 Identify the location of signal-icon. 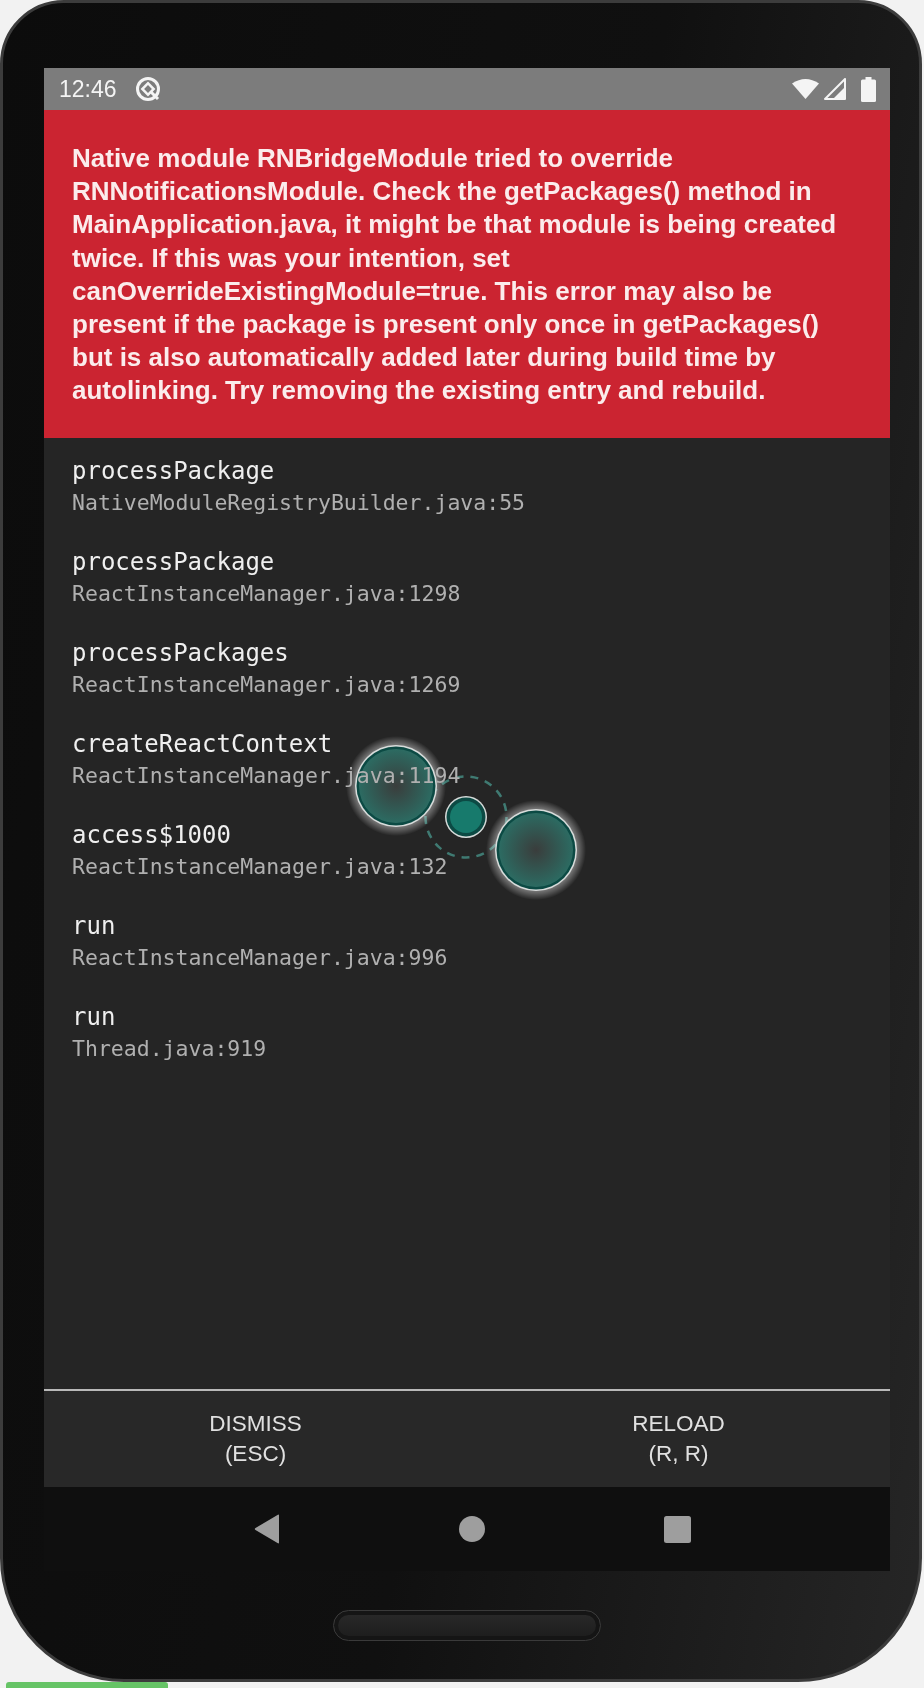
(835, 89).